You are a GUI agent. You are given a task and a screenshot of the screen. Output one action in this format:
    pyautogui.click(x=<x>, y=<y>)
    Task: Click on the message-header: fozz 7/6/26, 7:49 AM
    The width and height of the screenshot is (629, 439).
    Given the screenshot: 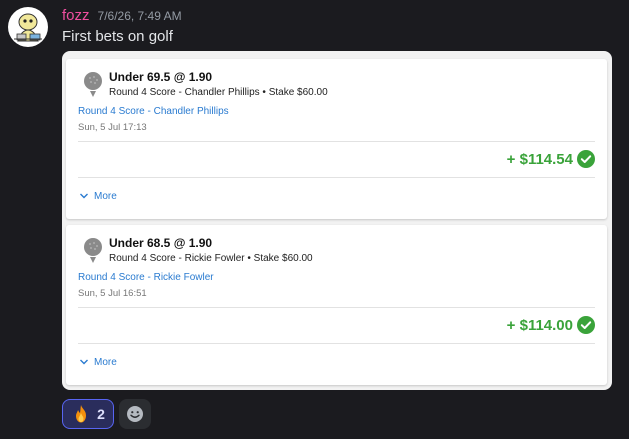 What is the action you would take?
    pyautogui.click(x=122, y=17)
    